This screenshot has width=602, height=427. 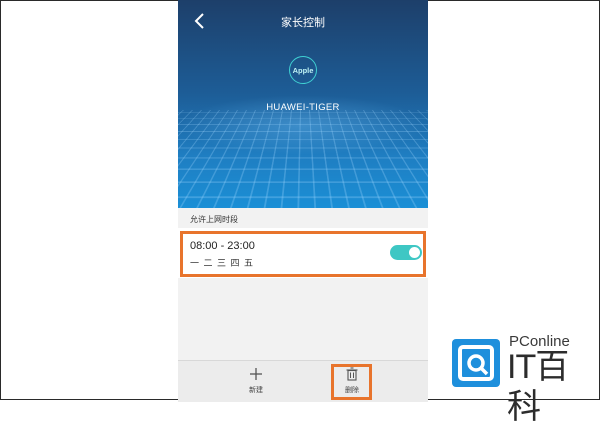 I want to click on section-label: 允许上网时段, so click(x=214, y=219).